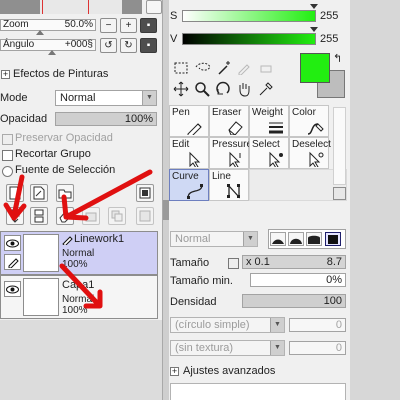  What do you see at coordinates (375, 200) in the screenshot?
I see `canvas-area` at bounding box center [375, 200].